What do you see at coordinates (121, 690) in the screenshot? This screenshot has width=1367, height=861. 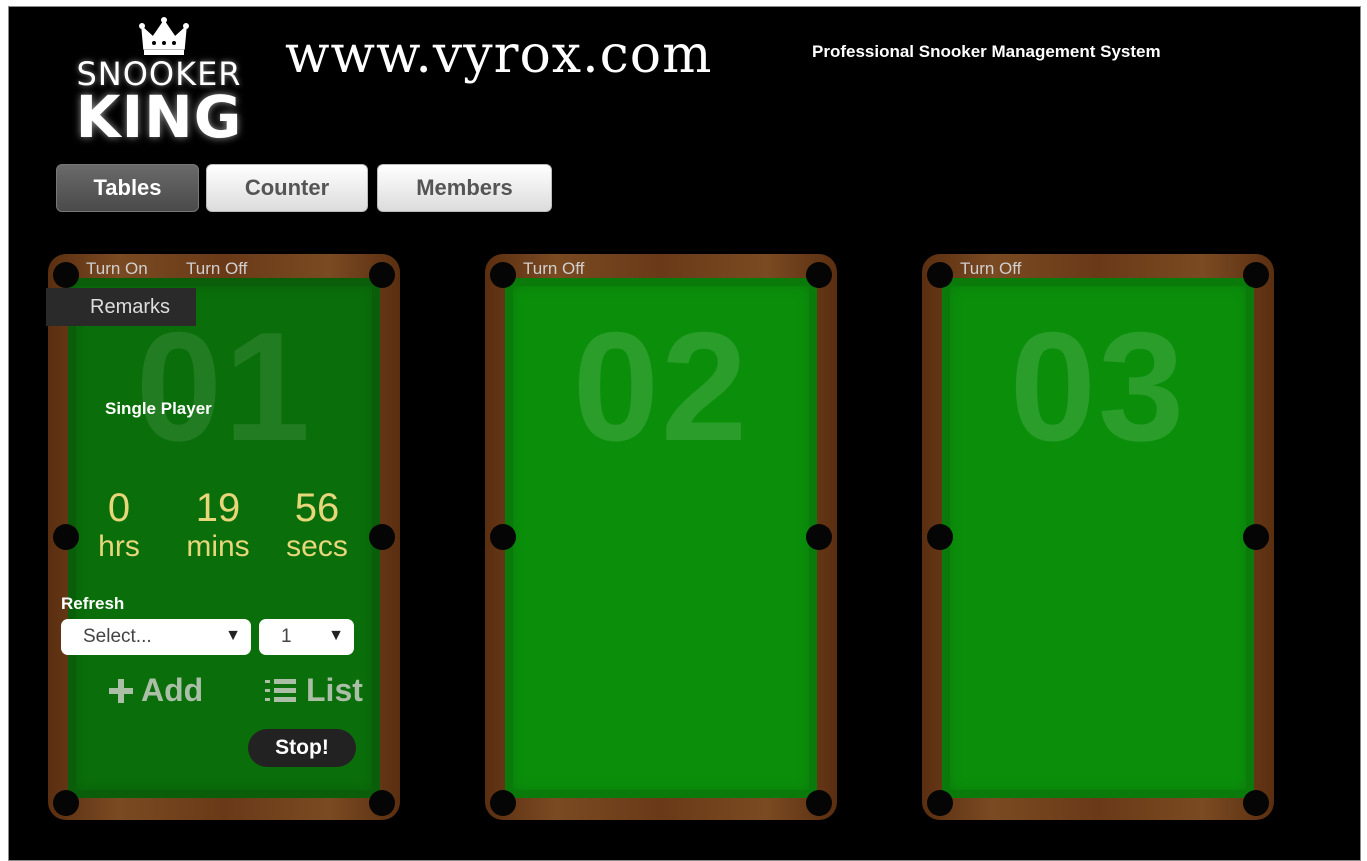 I see `plus-icon` at bounding box center [121, 690].